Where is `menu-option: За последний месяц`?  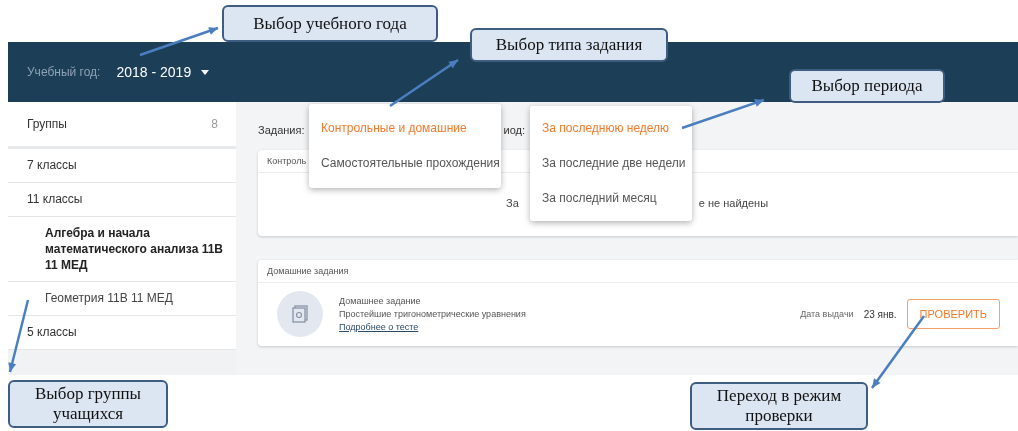
menu-option: За последний месяц is located at coordinates (611, 198).